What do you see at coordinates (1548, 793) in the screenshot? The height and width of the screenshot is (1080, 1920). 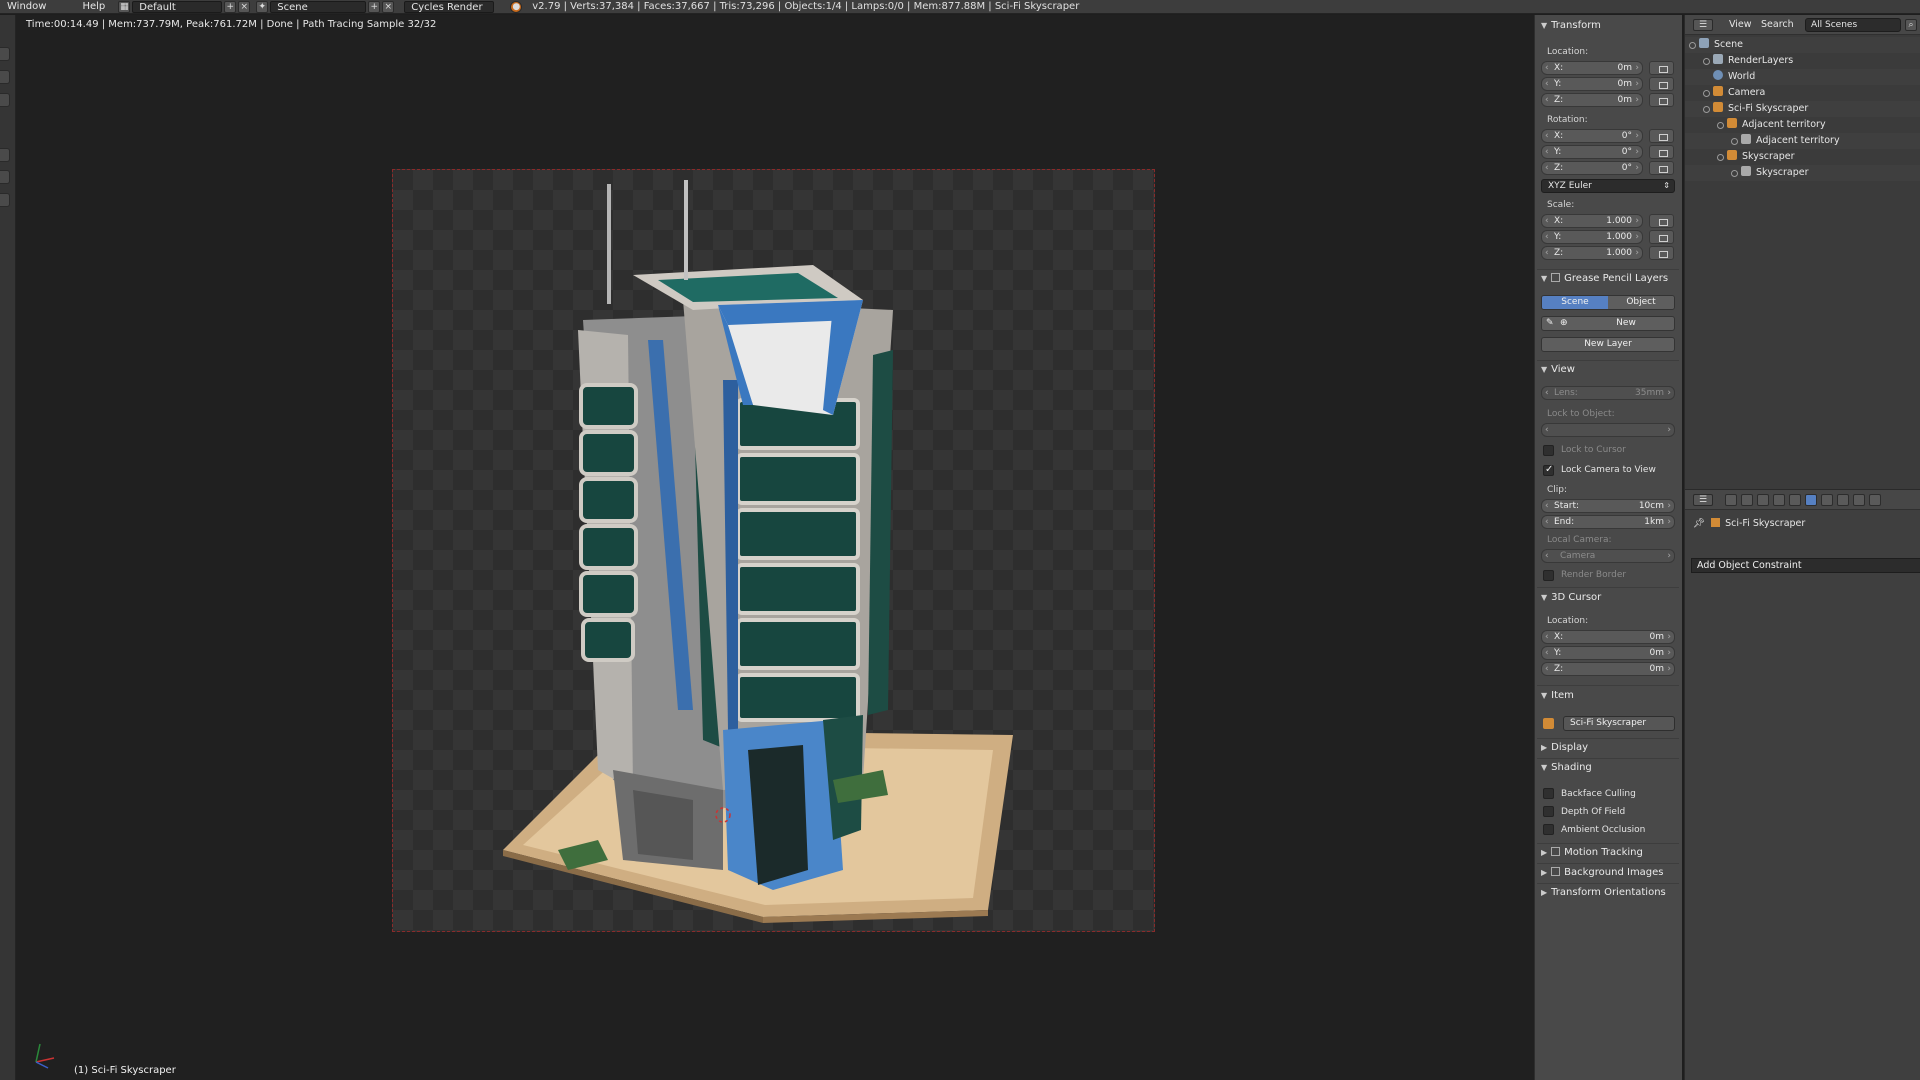 I see `backface-culling-checkbox` at bounding box center [1548, 793].